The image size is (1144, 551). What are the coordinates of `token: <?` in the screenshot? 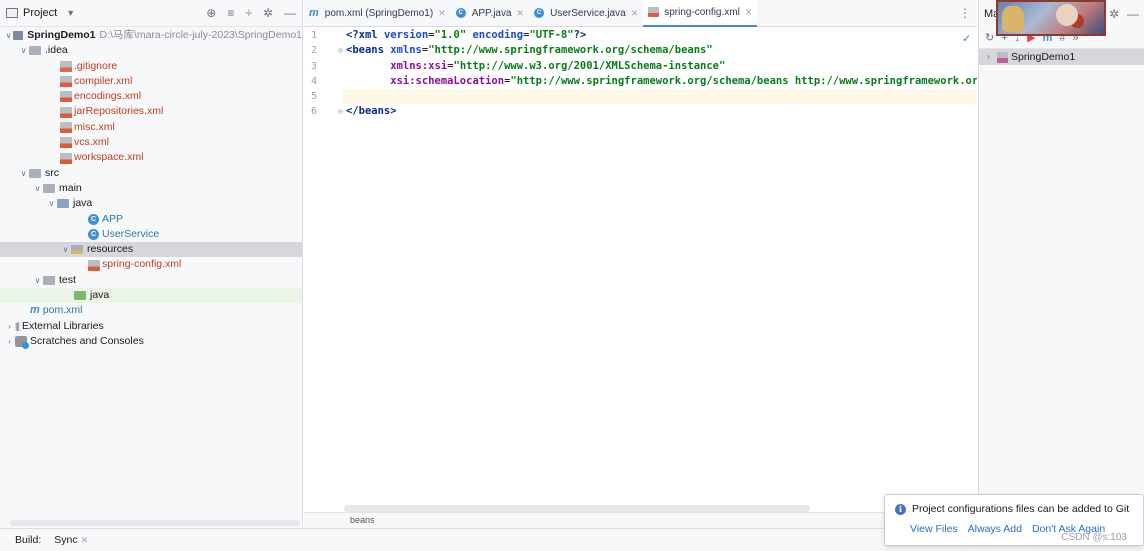 It's located at (352, 35).